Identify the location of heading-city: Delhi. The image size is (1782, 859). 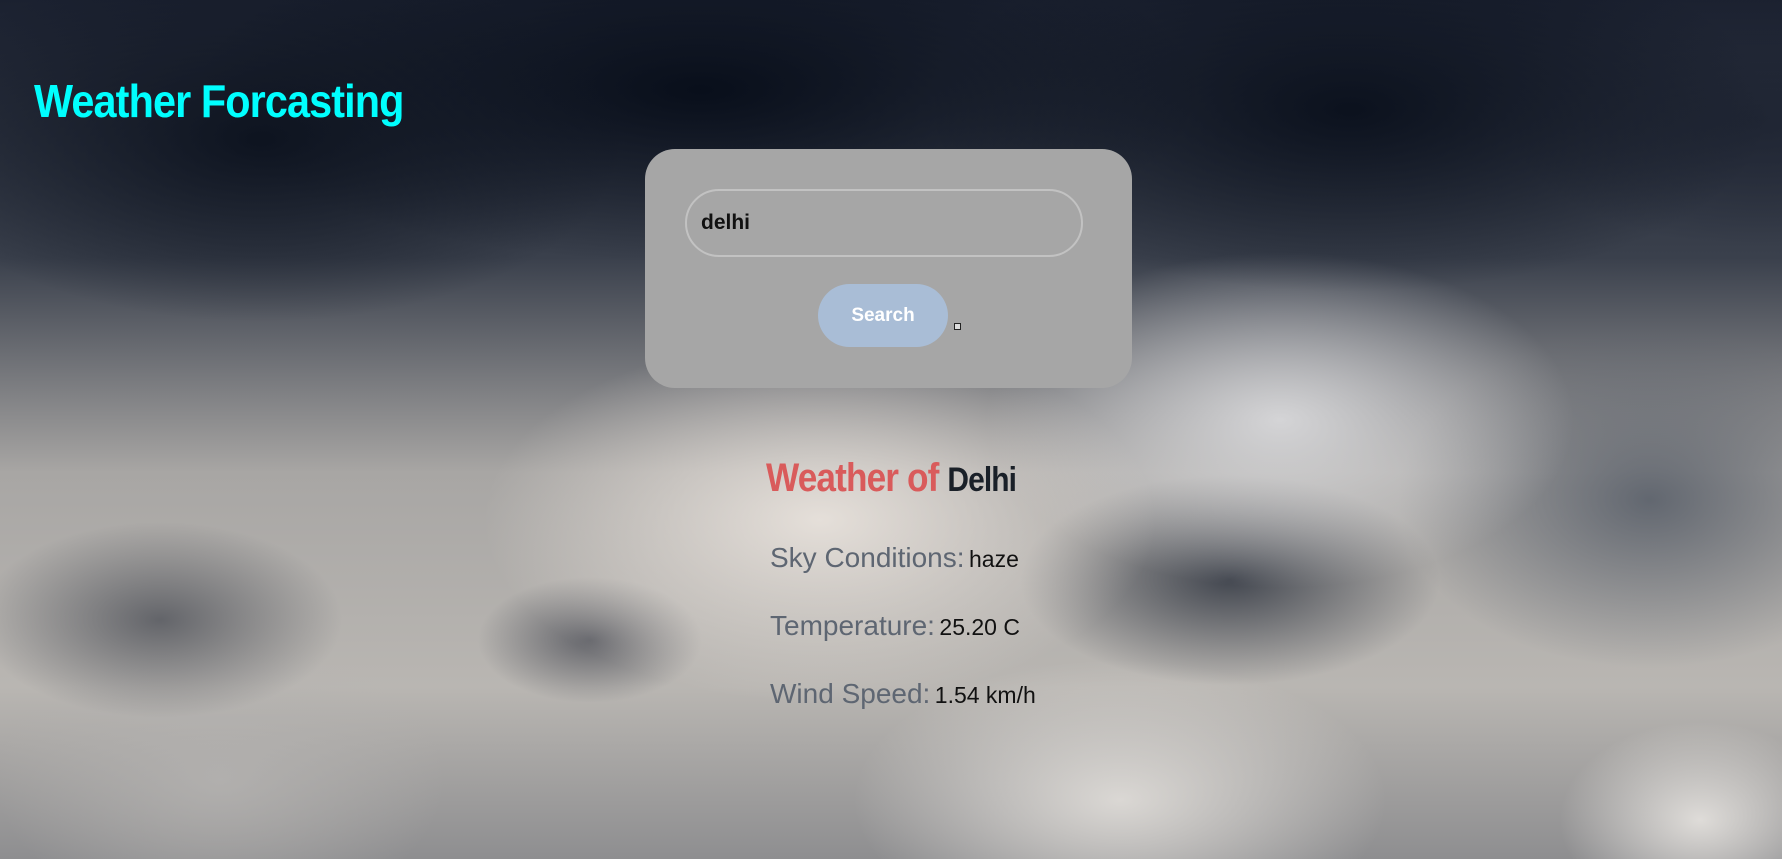
(982, 480).